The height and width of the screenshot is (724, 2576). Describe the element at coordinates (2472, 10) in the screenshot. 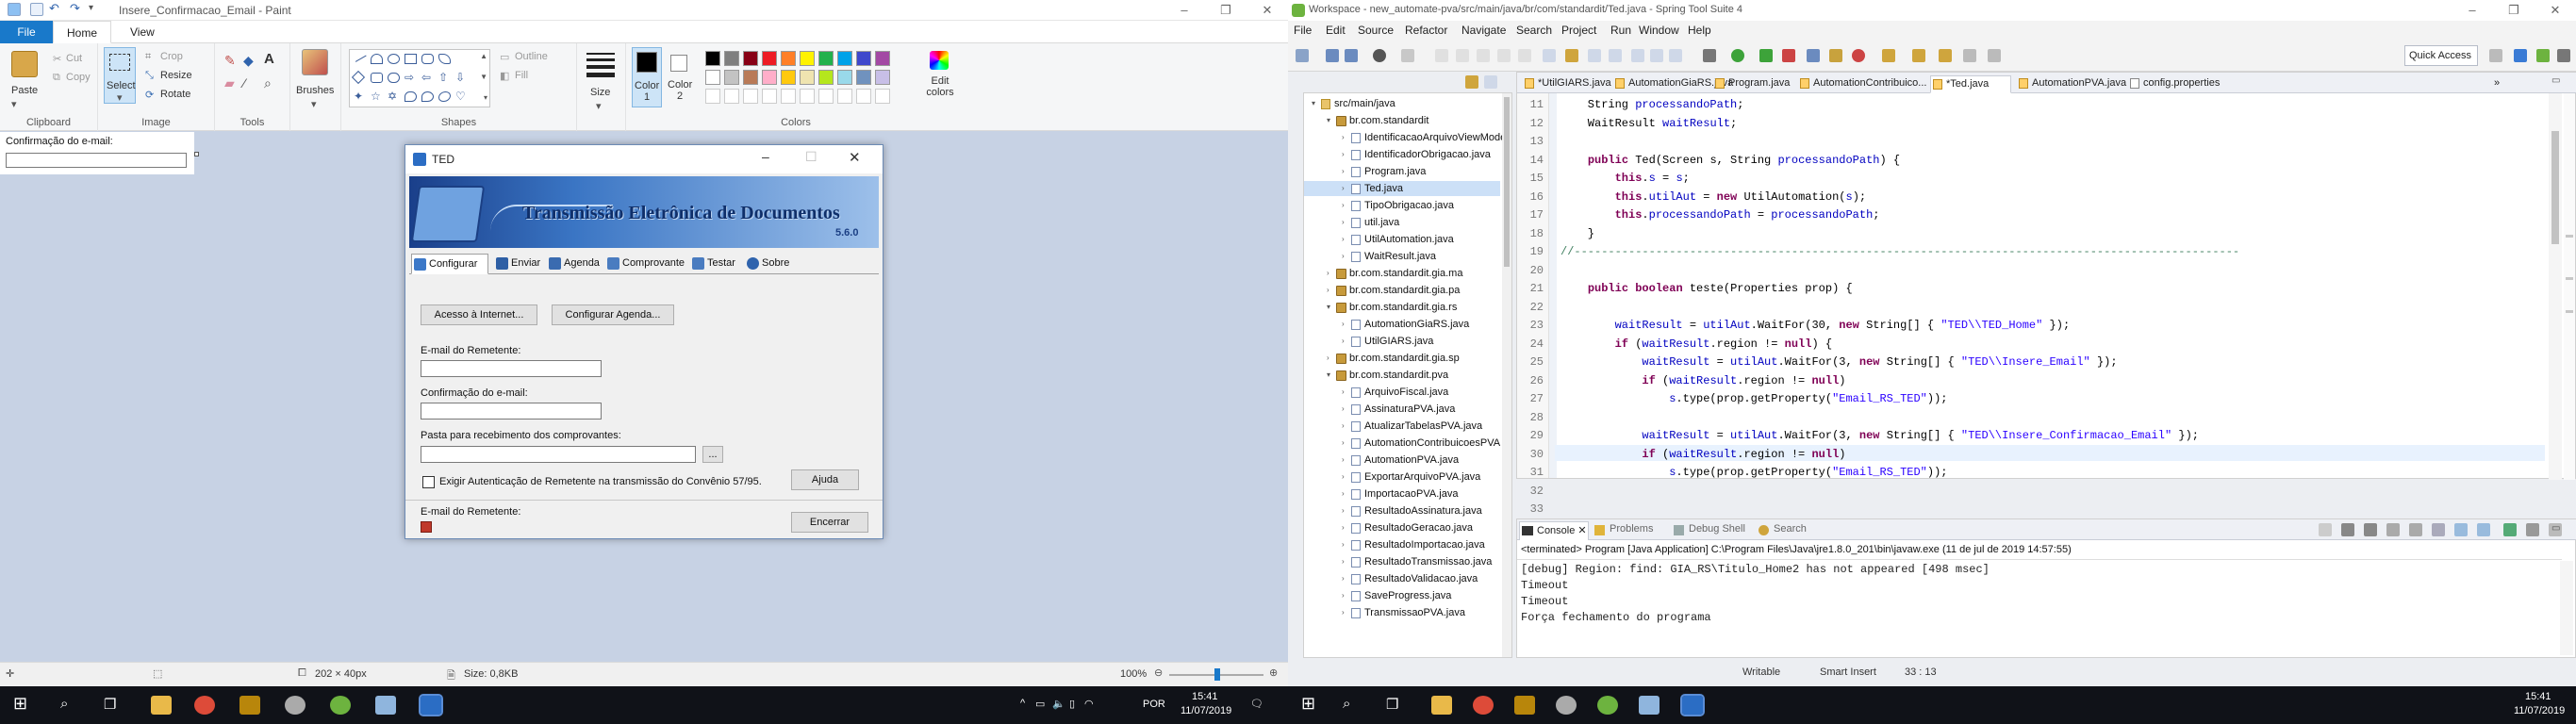

I see `eclipse-minimize-button: –` at that location.